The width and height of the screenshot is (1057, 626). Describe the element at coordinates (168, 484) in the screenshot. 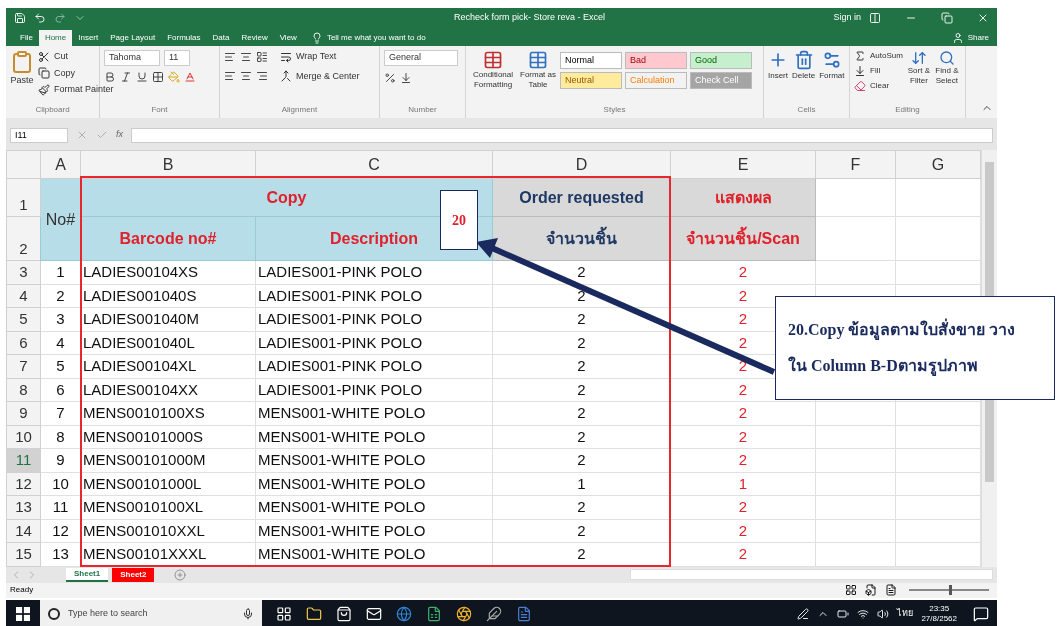

I see `table-cell: MENS00101000L` at that location.